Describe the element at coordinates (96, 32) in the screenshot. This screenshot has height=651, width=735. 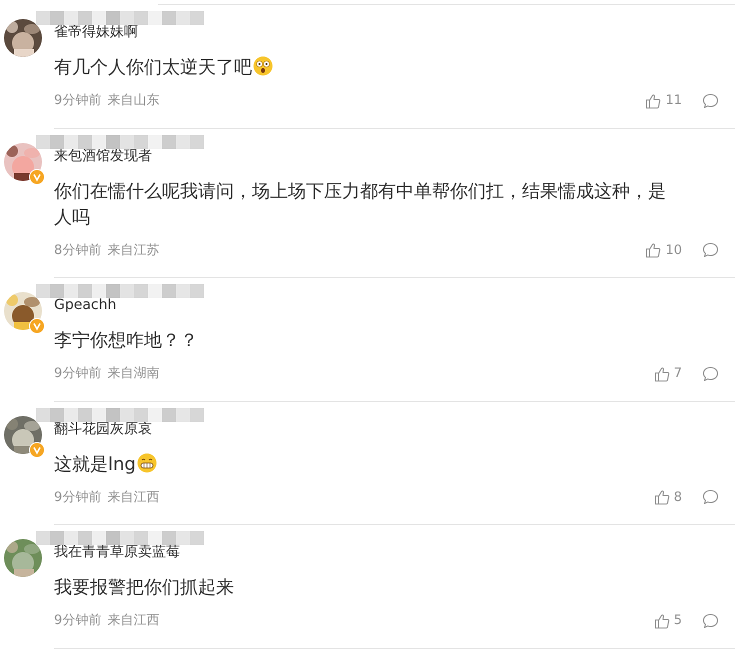
I see `username: 雀帝得妹妹啊` at that location.